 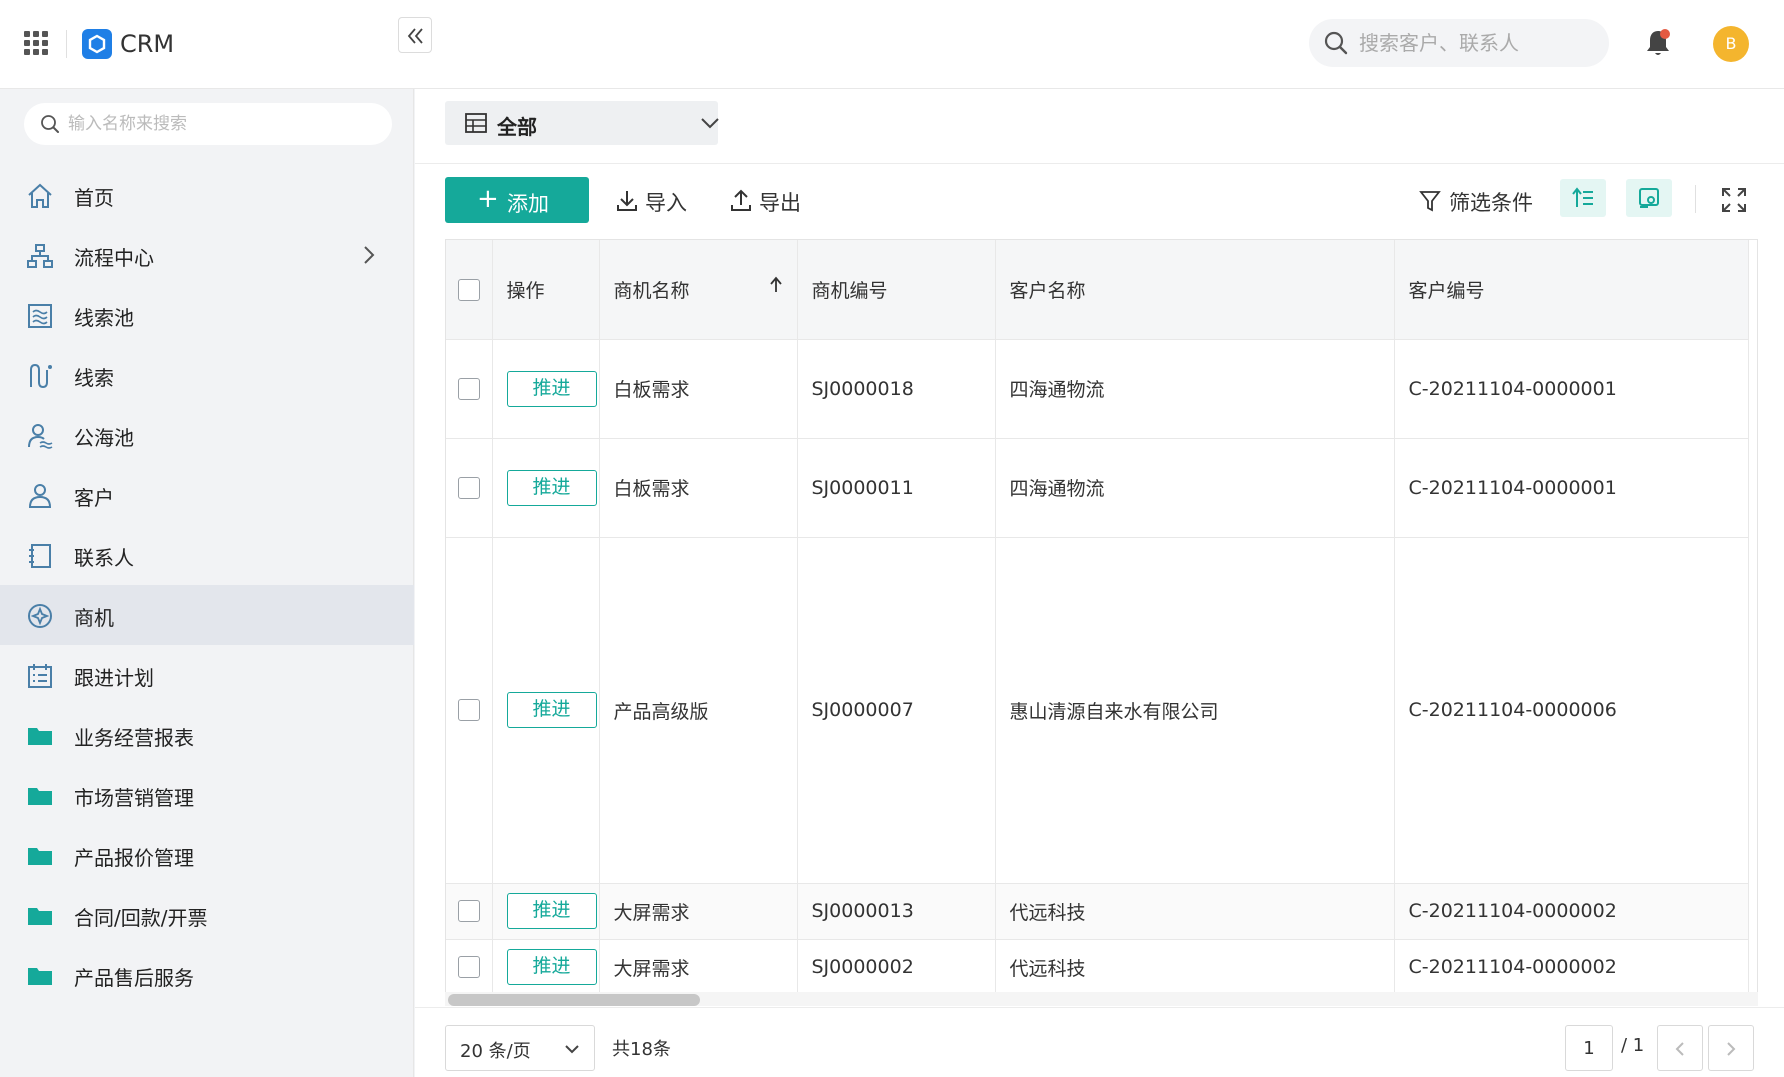 I want to click on horizontal-scrollbar, so click(x=574, y=1000).